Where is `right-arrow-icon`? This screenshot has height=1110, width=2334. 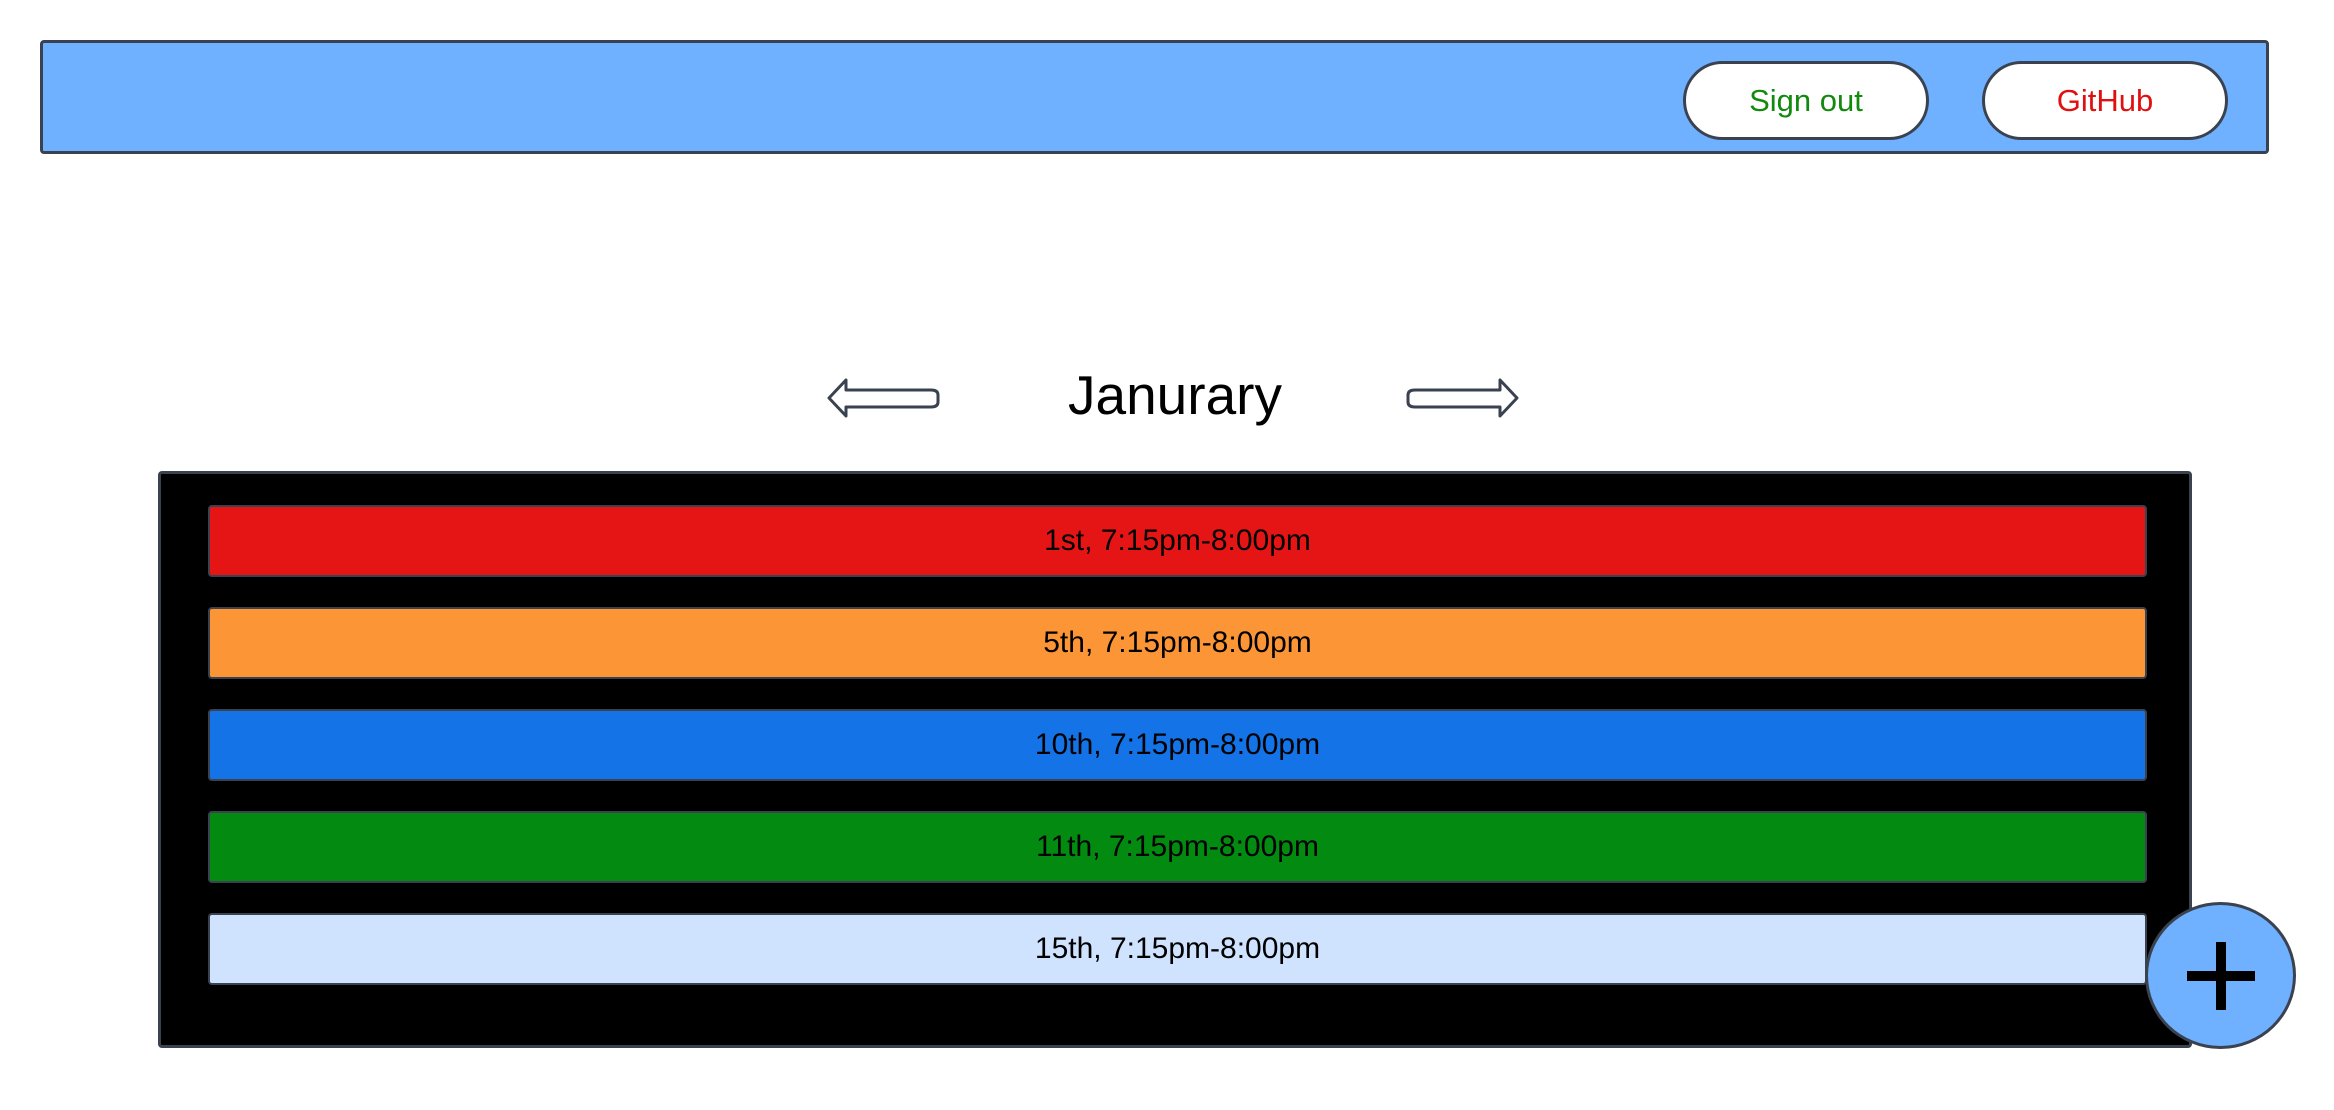
right-arrow-icon is located at coordinates (1462, 398).